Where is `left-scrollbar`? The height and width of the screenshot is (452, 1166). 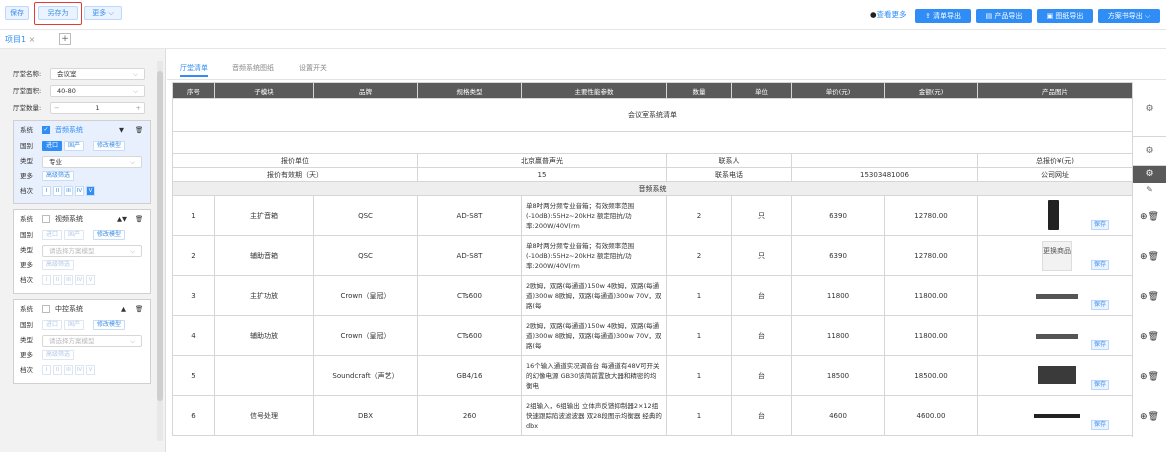
left-scrollbar is located at coordinates (160, 251).